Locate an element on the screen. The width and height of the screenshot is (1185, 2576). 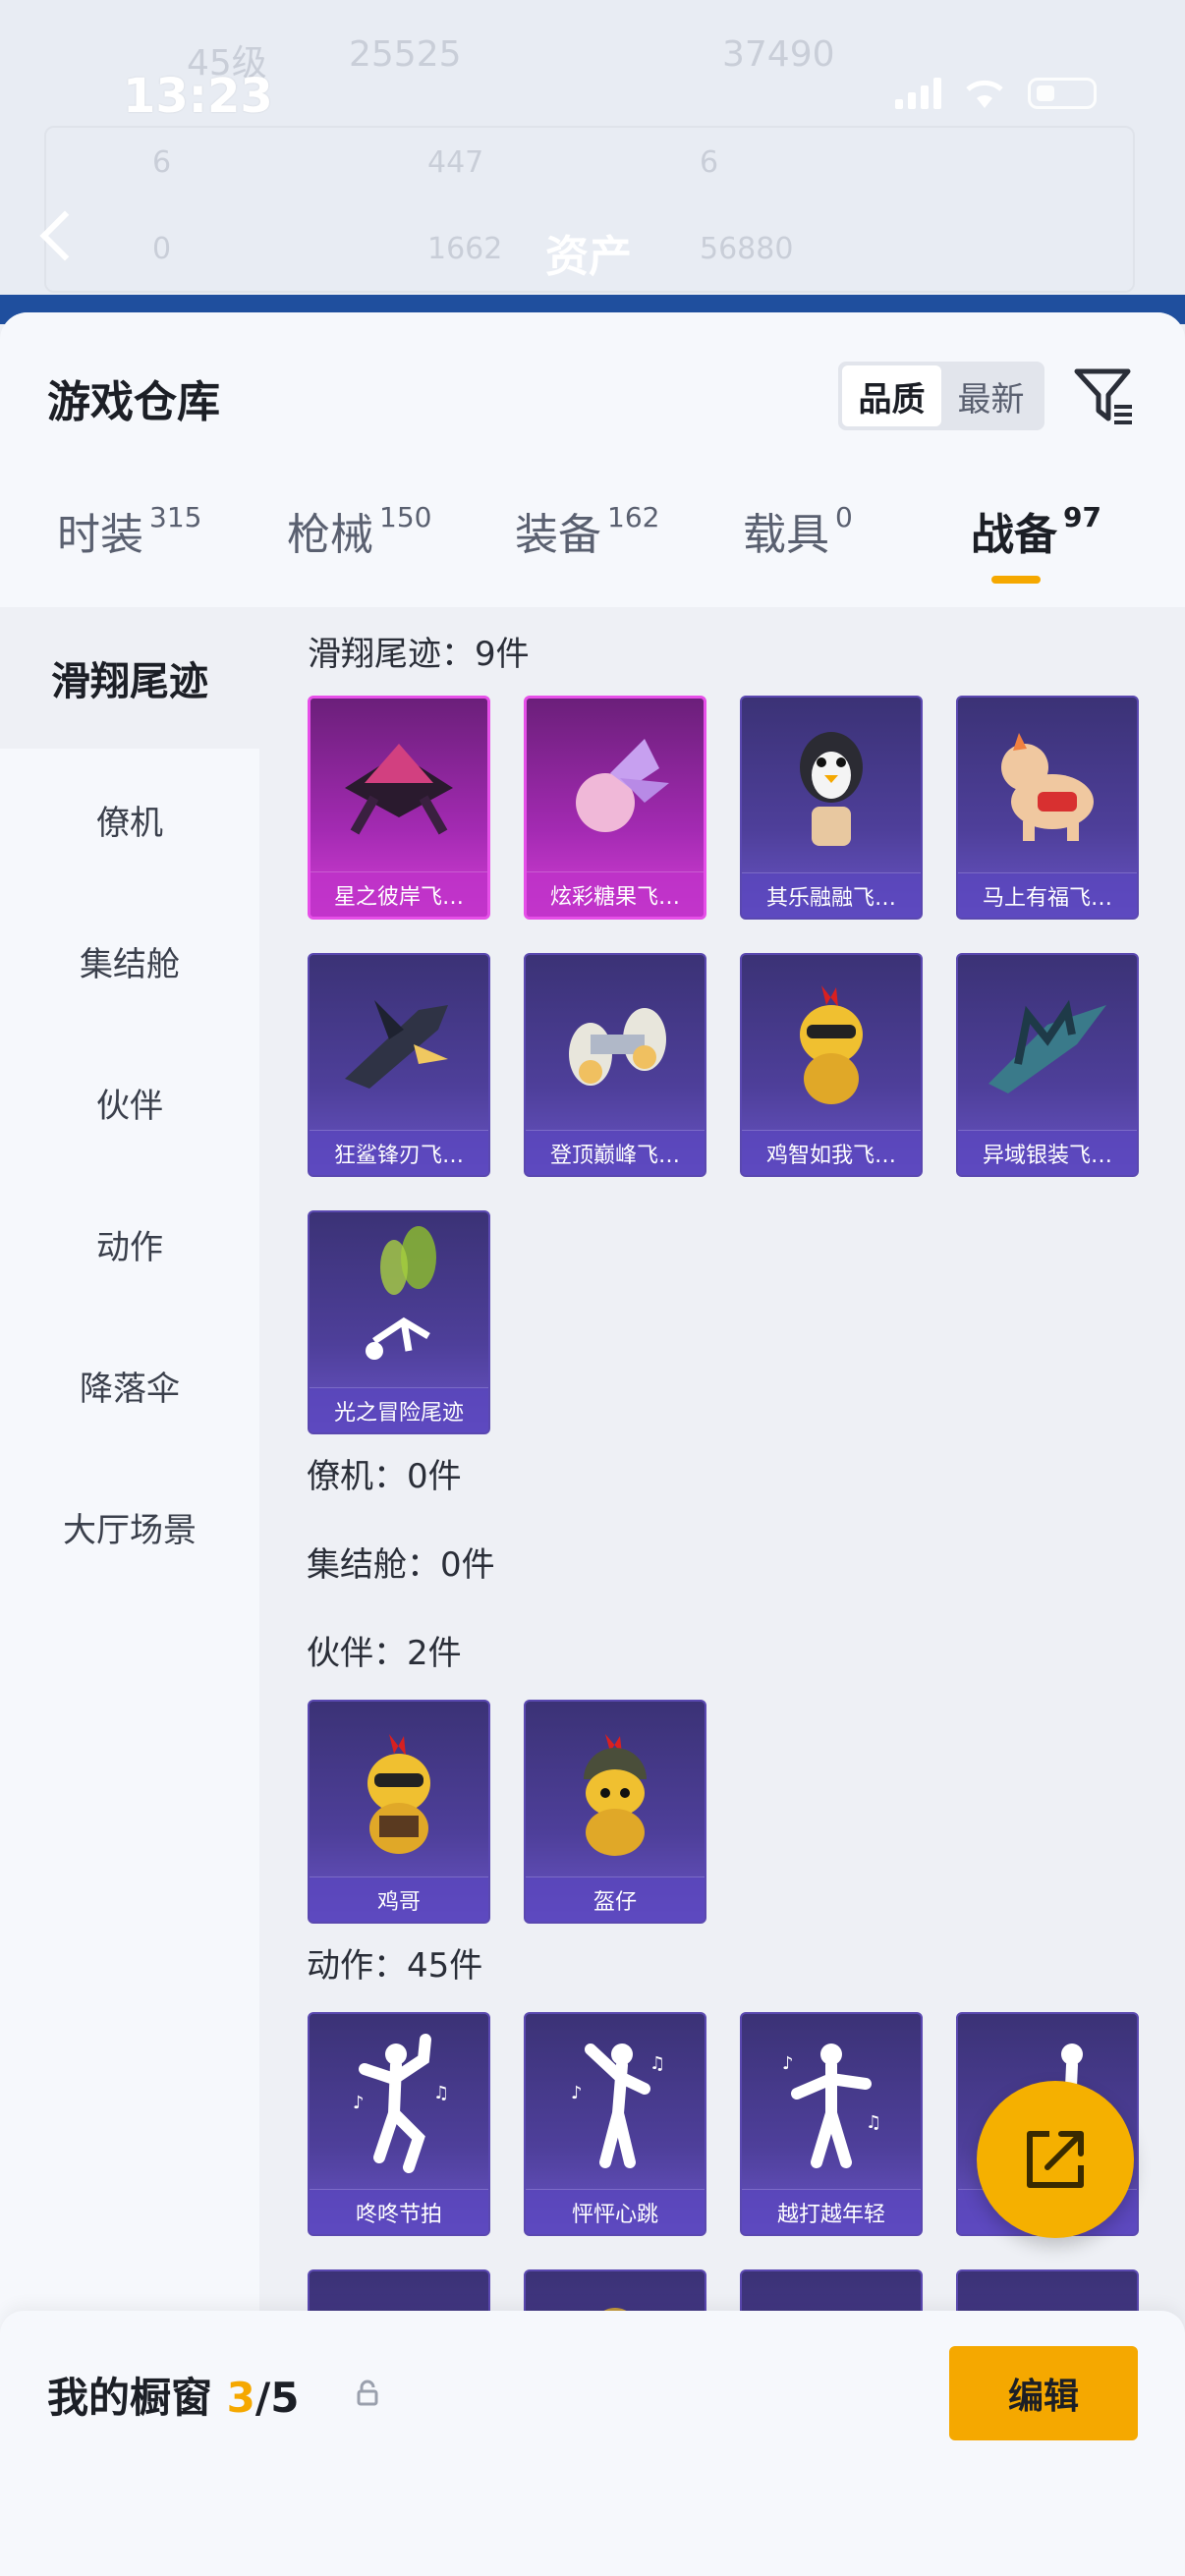
section-title-pod: 集结舱：0件 is located at coordinates (401, 1565).